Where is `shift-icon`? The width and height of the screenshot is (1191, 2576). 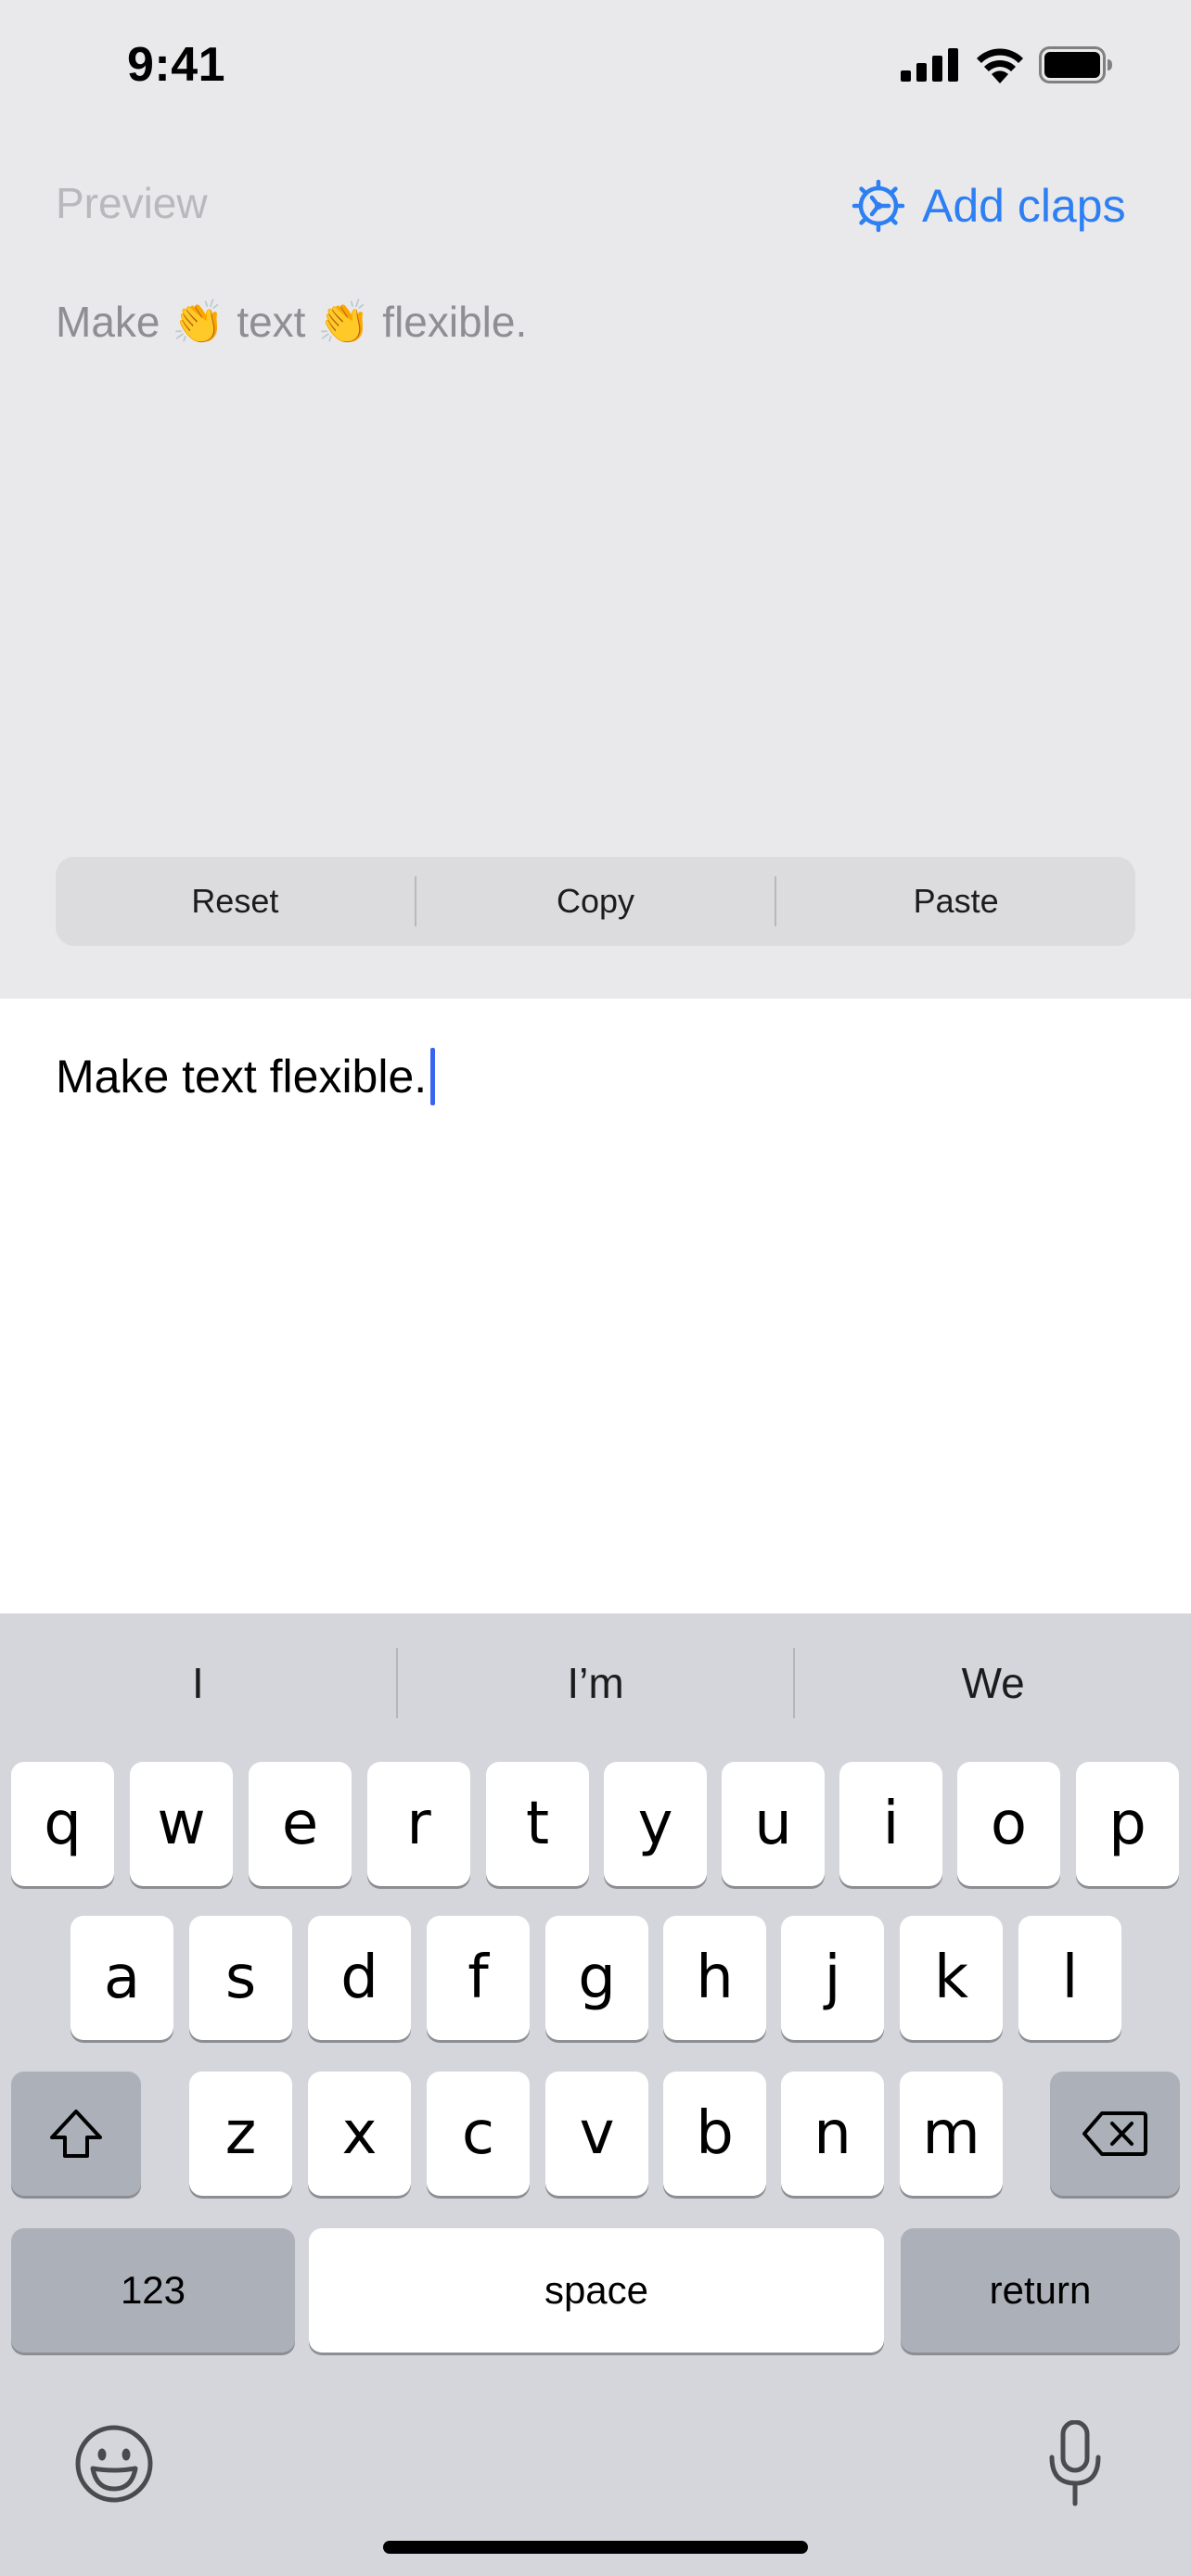 shift-icon is located at coordinates (76, 2134).